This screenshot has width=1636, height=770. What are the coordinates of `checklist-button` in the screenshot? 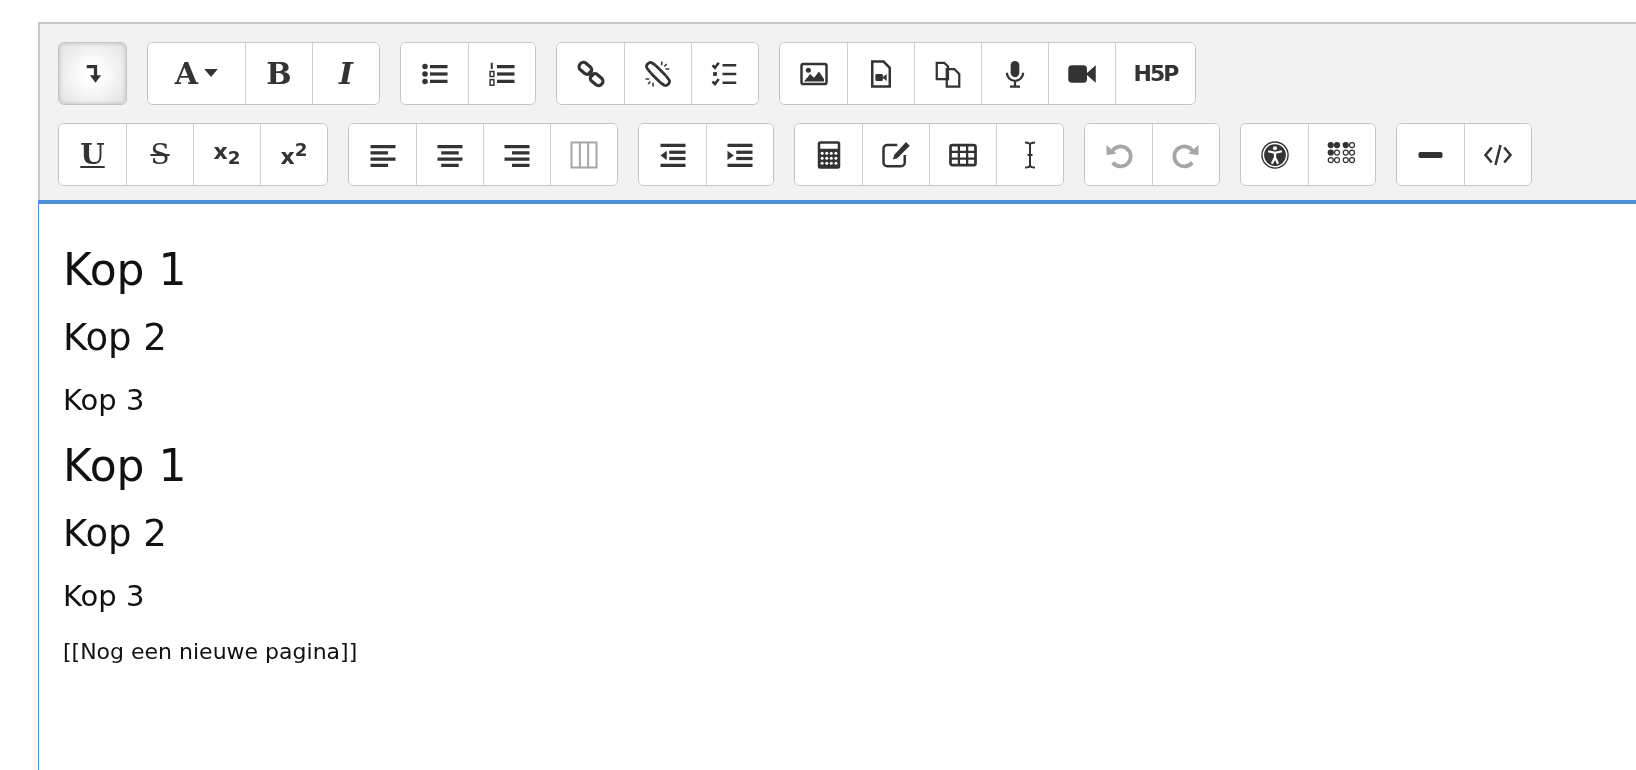 It's located at (724, 73).